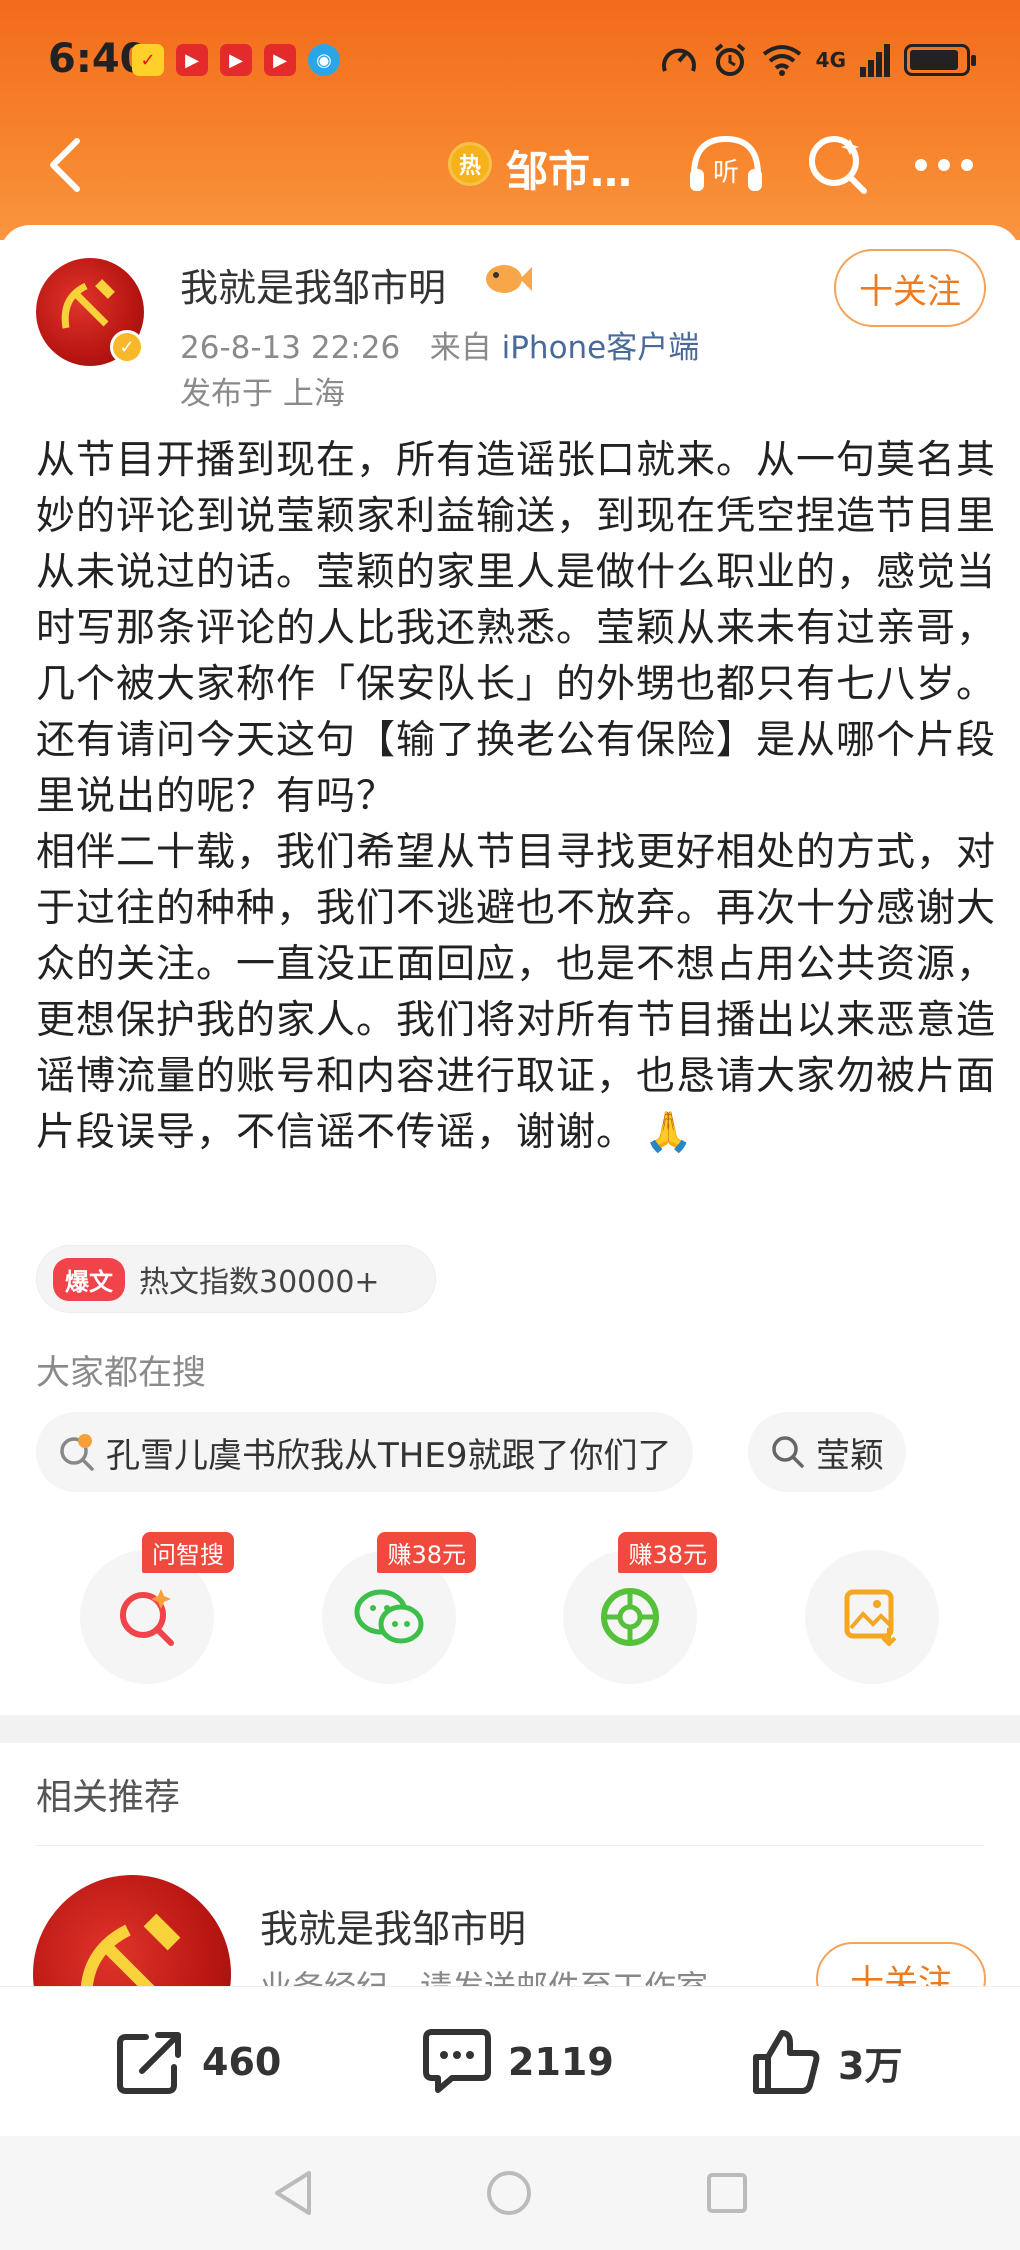 The height and width of the screenshot is (2250, 1020). I want to click on more-button, so click(944, 165).